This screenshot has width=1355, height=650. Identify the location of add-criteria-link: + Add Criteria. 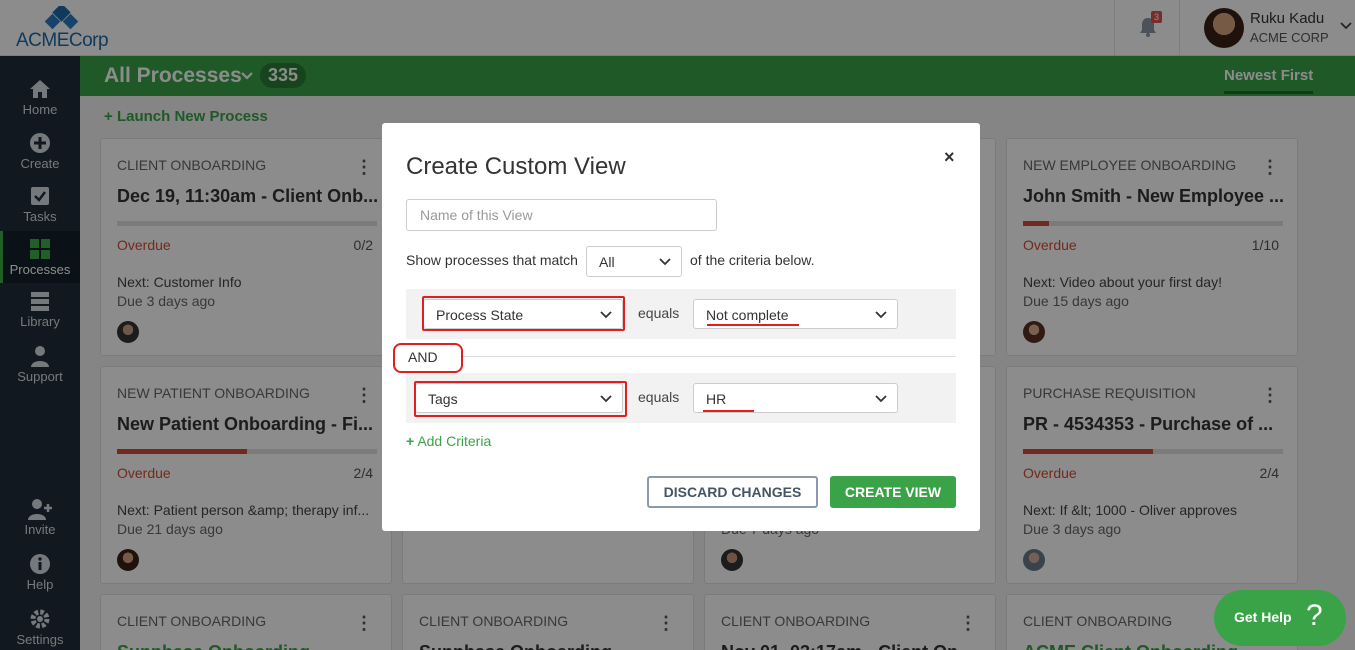
(448, 441).